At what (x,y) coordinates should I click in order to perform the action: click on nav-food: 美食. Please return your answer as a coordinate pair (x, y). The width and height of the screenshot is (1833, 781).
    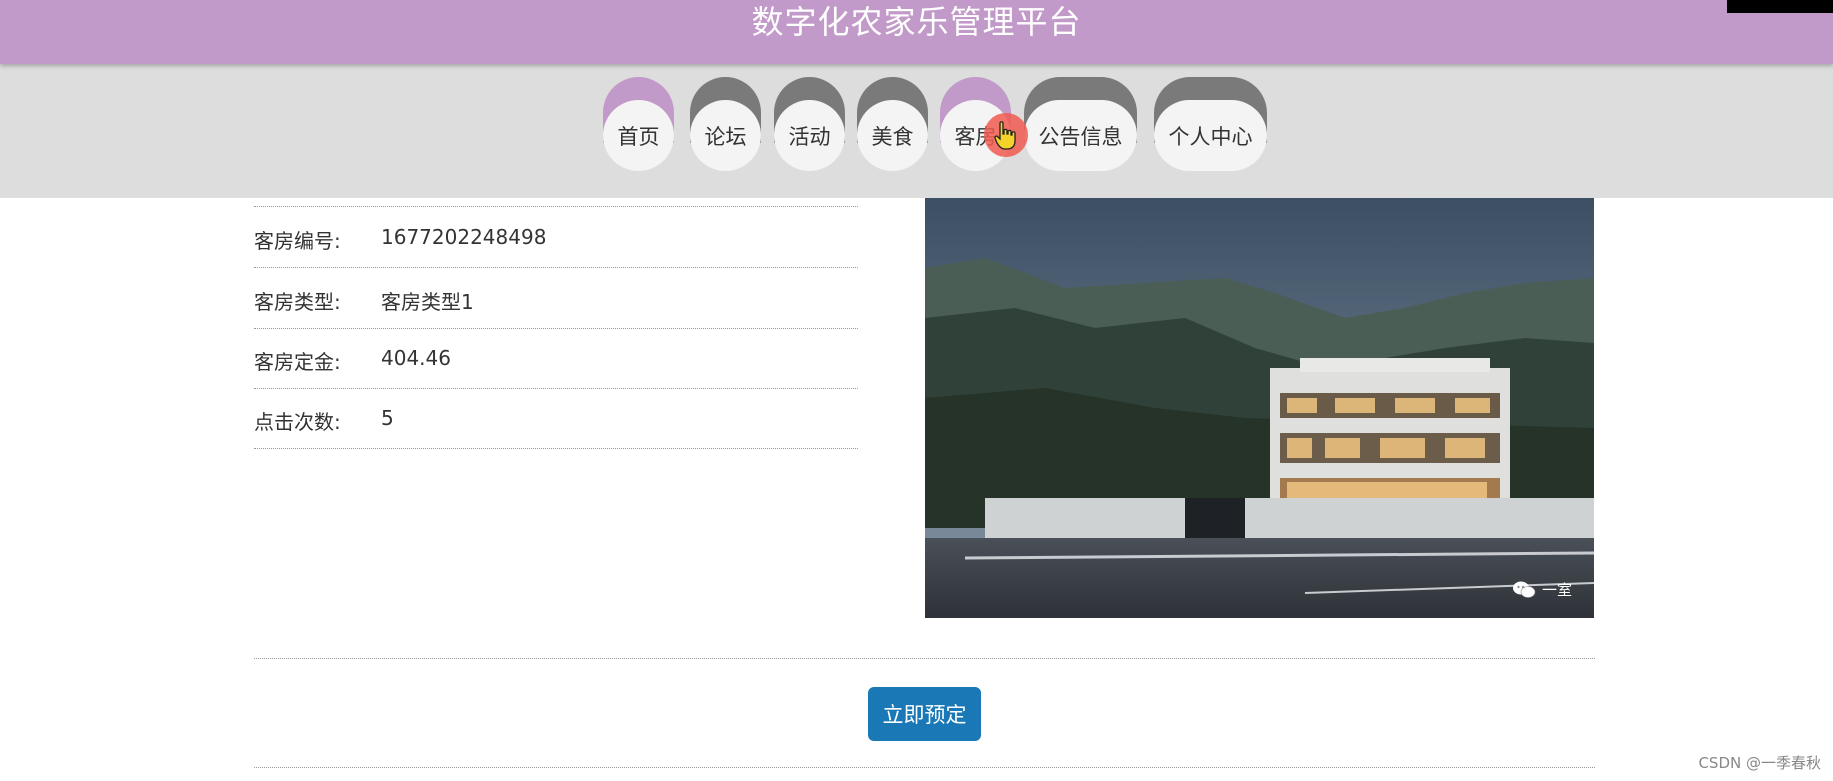
    Looking at the image, I should click on (892, 124).